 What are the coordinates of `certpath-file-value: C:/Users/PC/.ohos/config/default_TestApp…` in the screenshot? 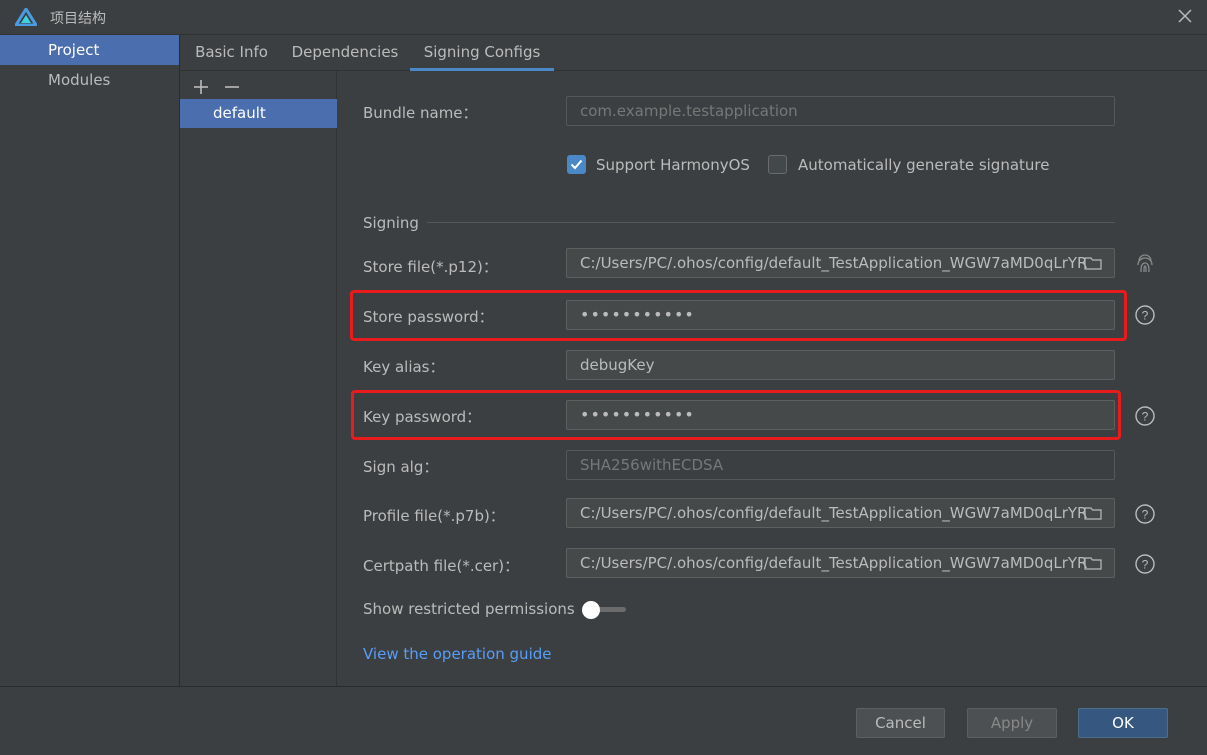 It's located at (834, 563).